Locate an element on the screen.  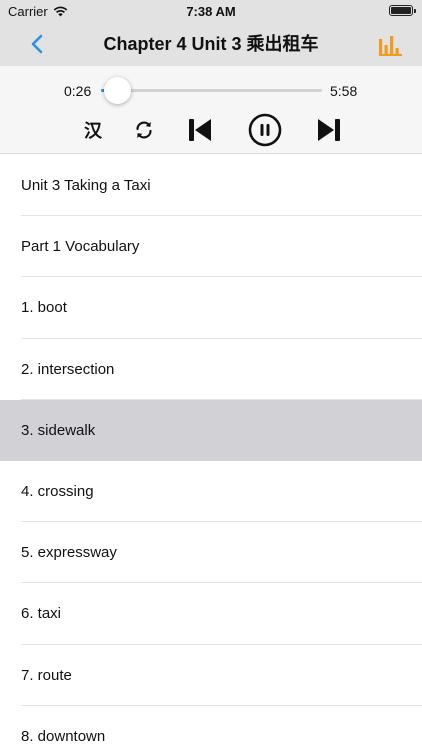
progress-thumb is located at coordinates (118, 90).